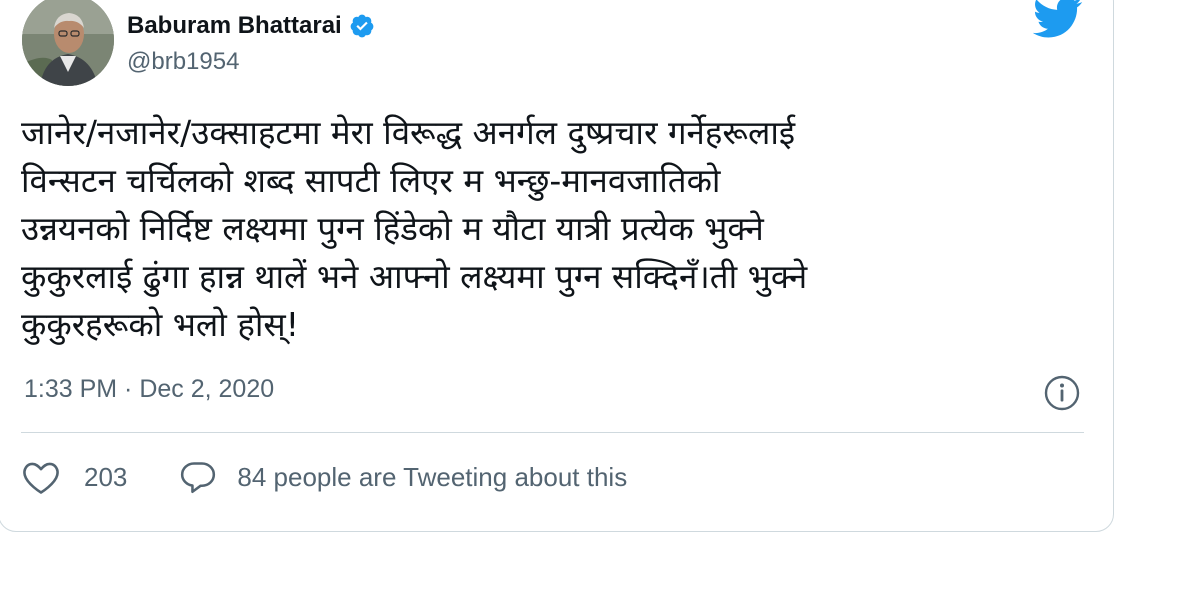 The image size is (1200, 595). Describe the element at coordinates (552, 432) in the screenshot. I see `divider` at that location.